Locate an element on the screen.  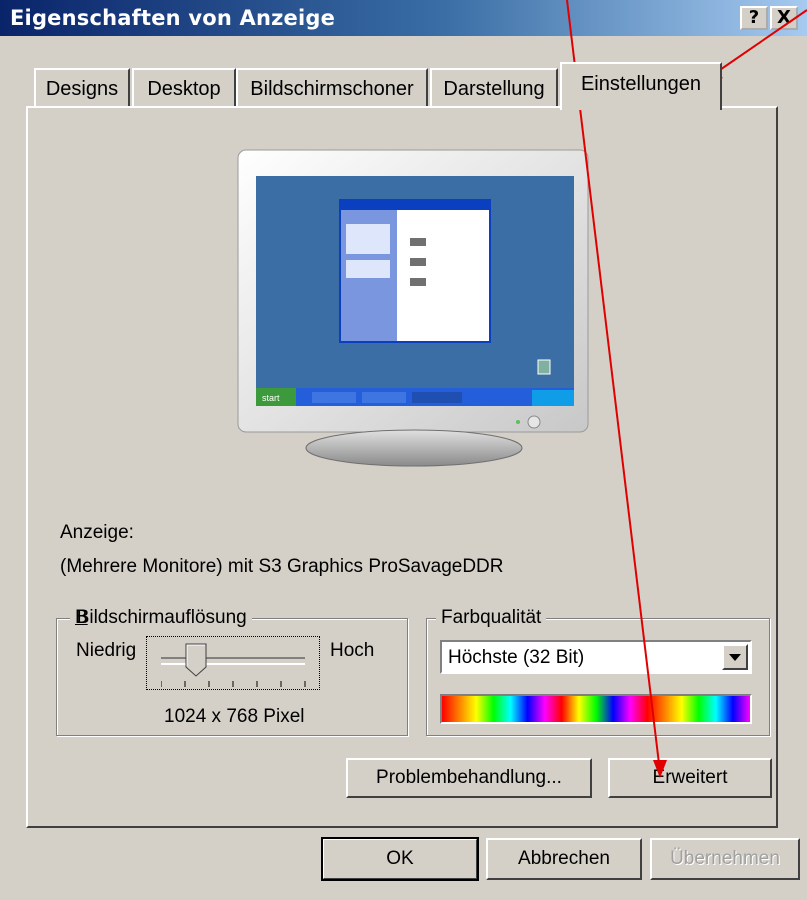
arrowhead-advanced is located at coordinates (660, 769).